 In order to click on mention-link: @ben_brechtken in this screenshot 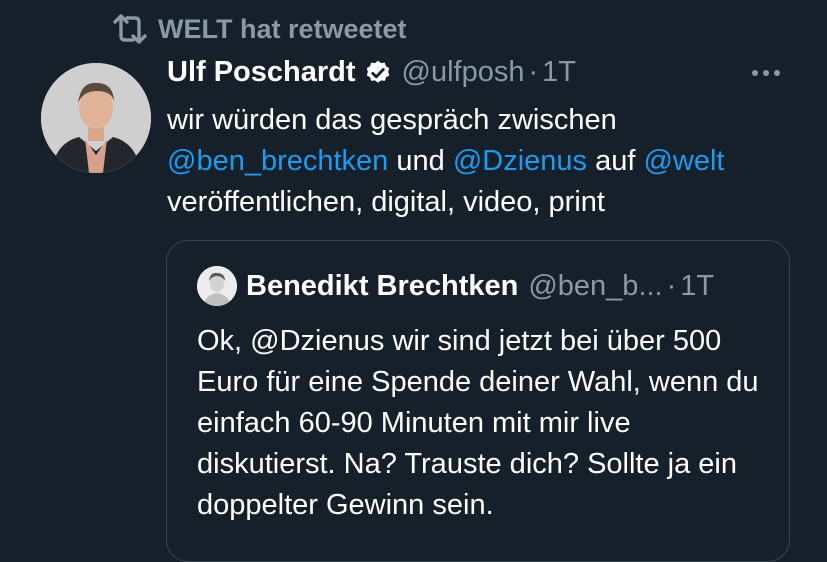, I will do `click(277, 161)`.